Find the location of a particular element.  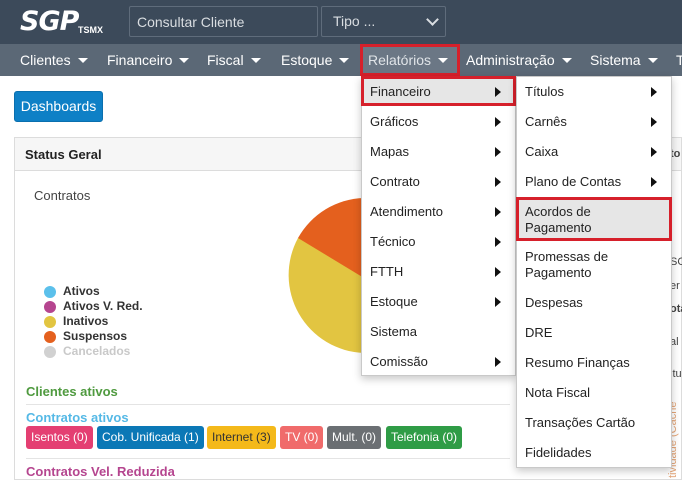

menu-item-label-line2: Pagamento is located at coordinates (558, 227).